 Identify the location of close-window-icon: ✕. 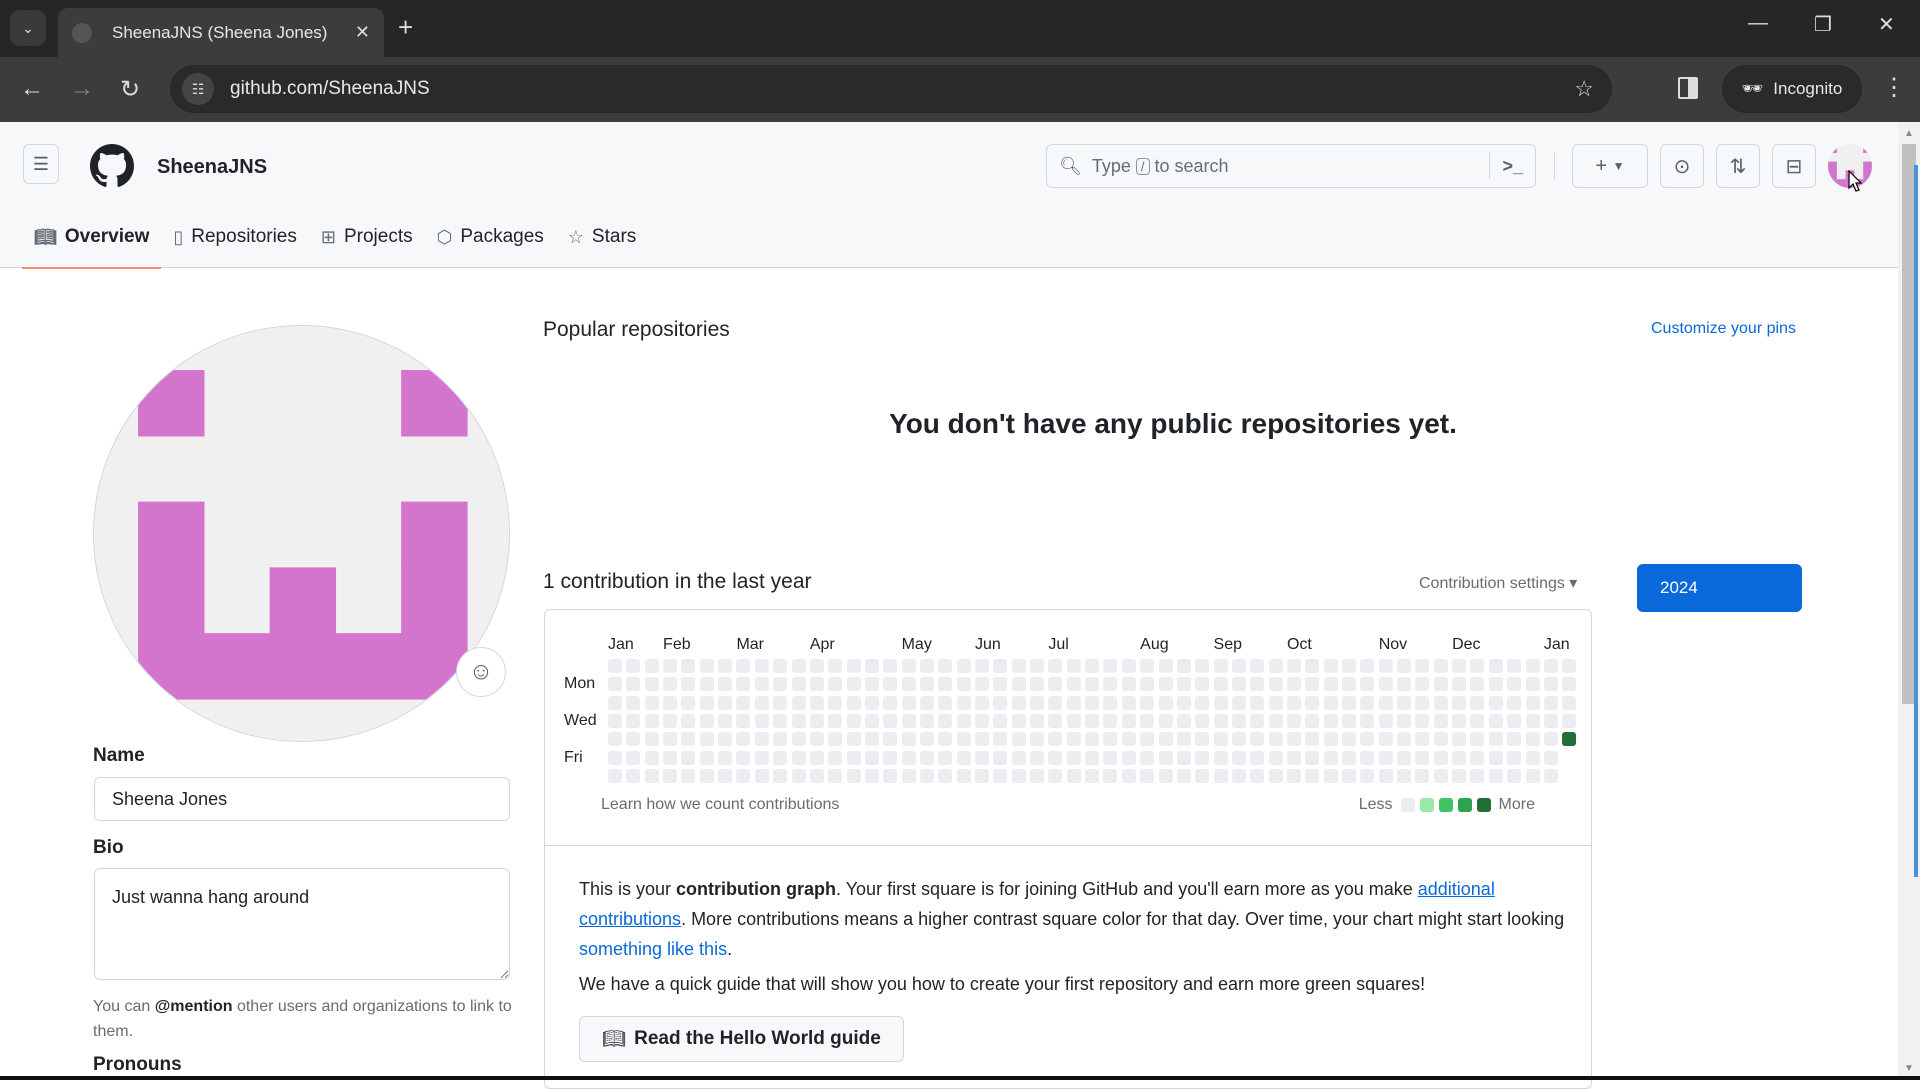
(1886, 24).